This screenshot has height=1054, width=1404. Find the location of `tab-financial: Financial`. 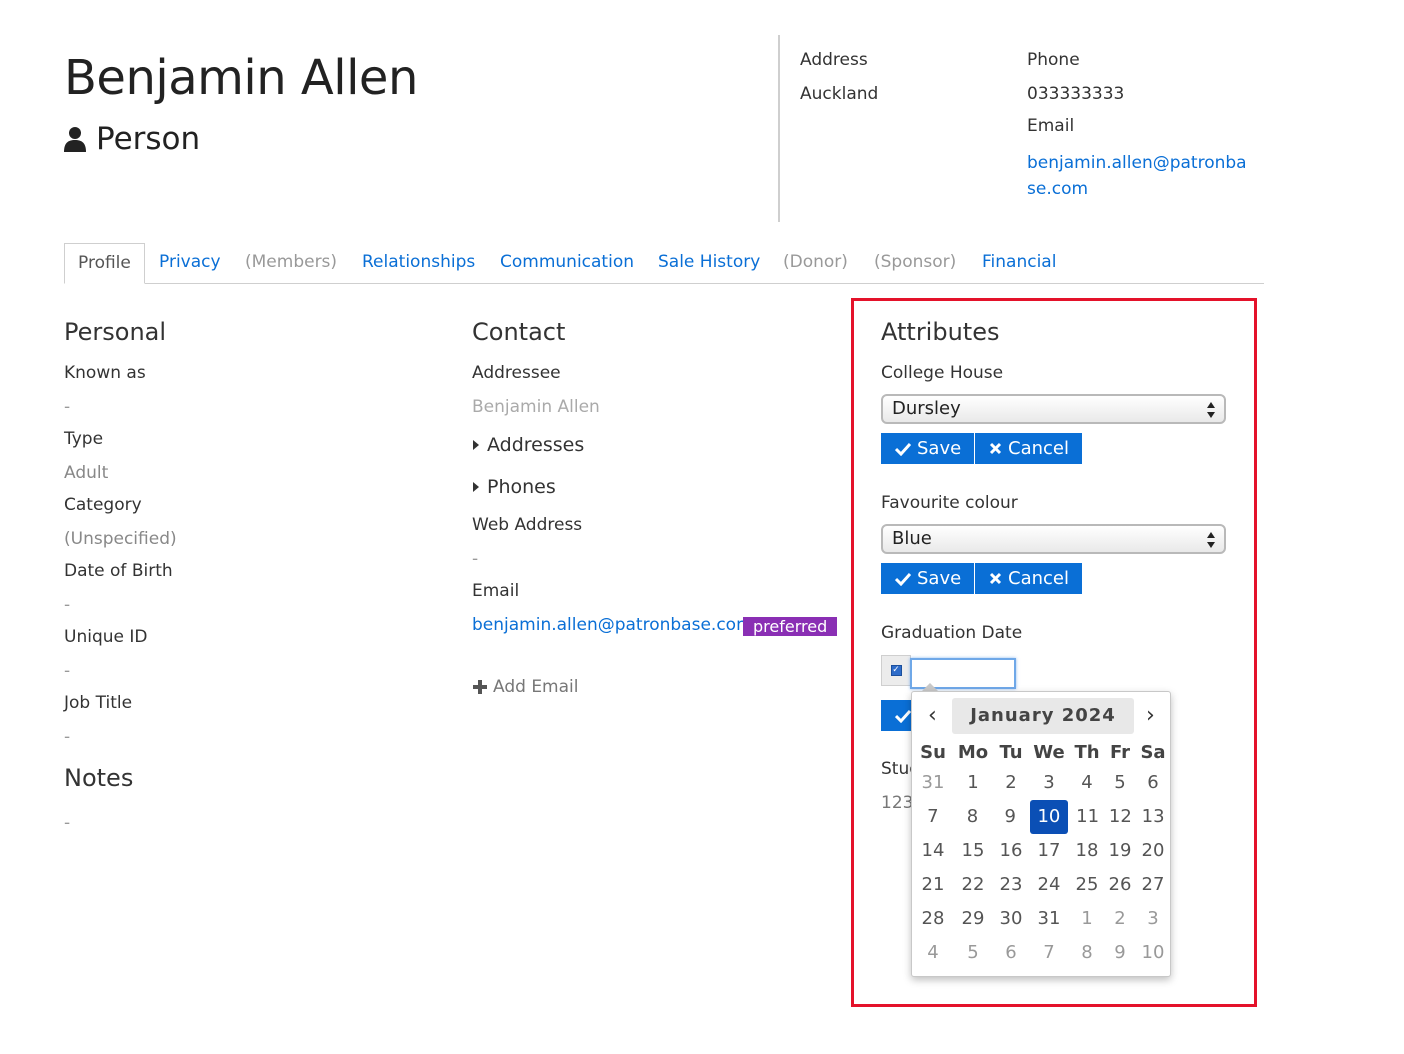

tab-financial: Financial is located at coordinates (1019, 263).